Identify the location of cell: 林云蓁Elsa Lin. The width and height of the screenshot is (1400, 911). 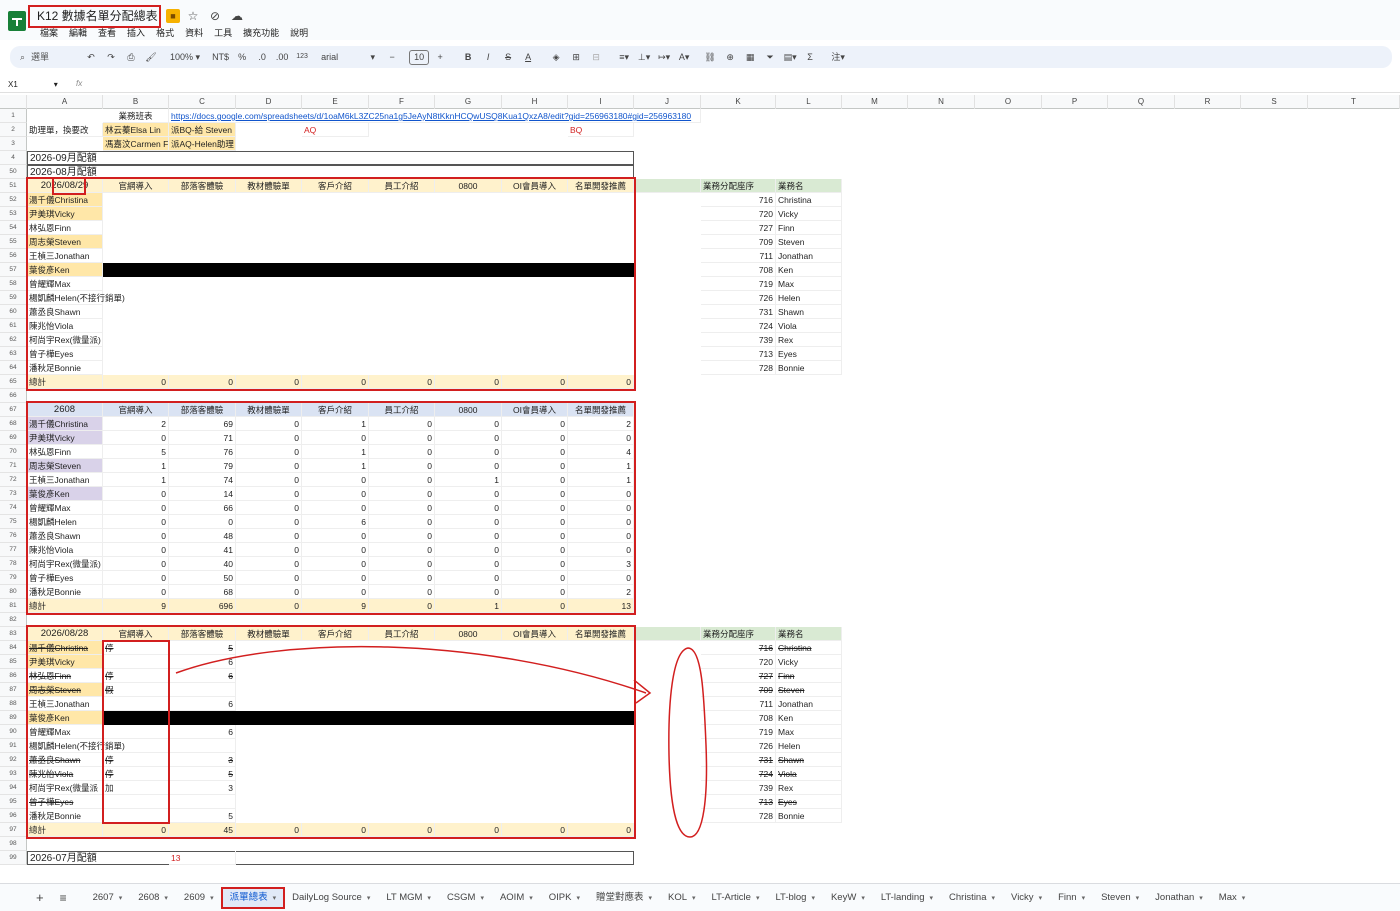
(136, 130).